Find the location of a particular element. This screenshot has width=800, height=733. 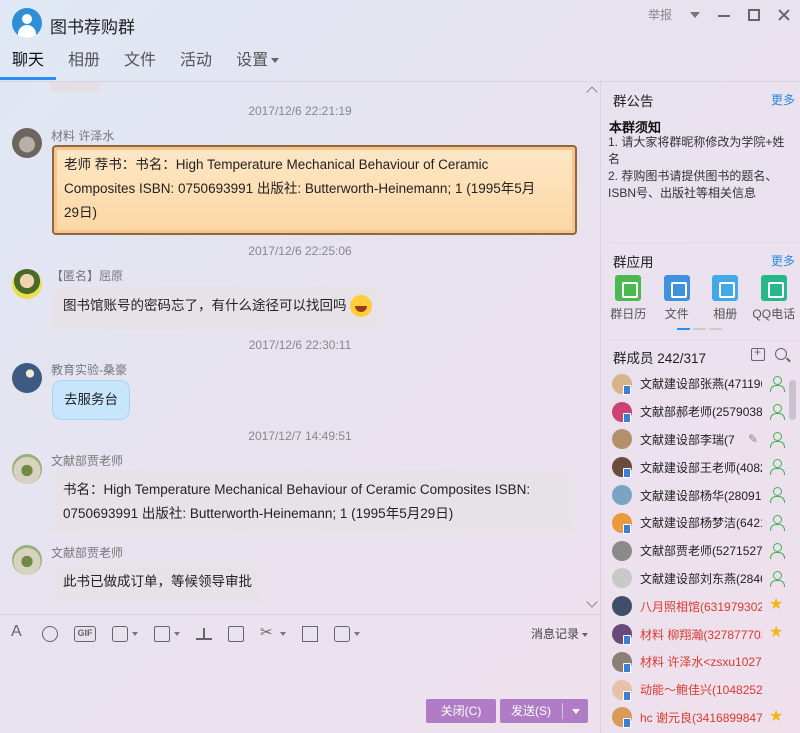

members-heading: 群成员 242/317 is located at coordinates (660, 358).